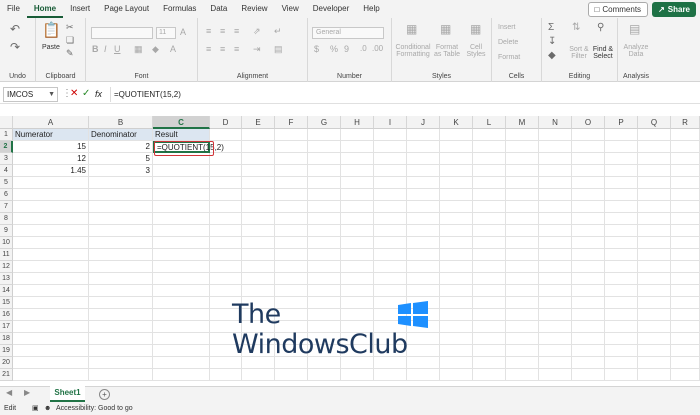 Image resolution: width=700 pixels, height=415 pixels. Describe the element at coordinates (579, 53) in the screenshot. I see `sort-filter-label: Sort & Filter` at that location.